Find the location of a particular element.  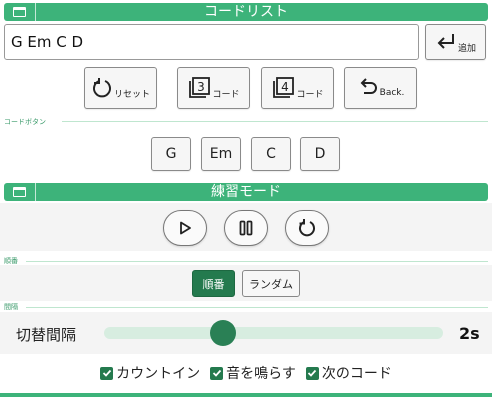

pause-button is located at coordinates (246, 228).